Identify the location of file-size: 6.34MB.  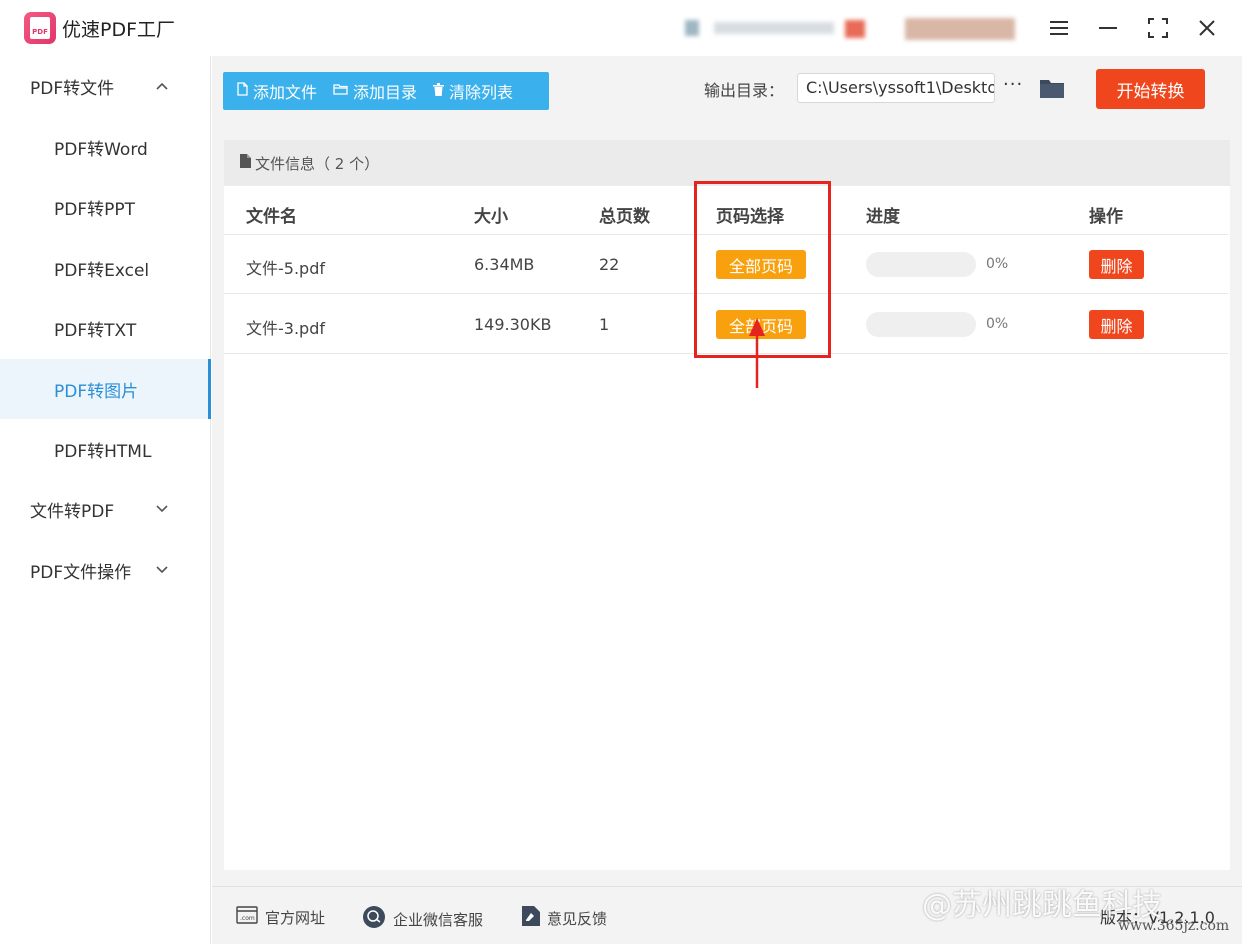
(504, 264).